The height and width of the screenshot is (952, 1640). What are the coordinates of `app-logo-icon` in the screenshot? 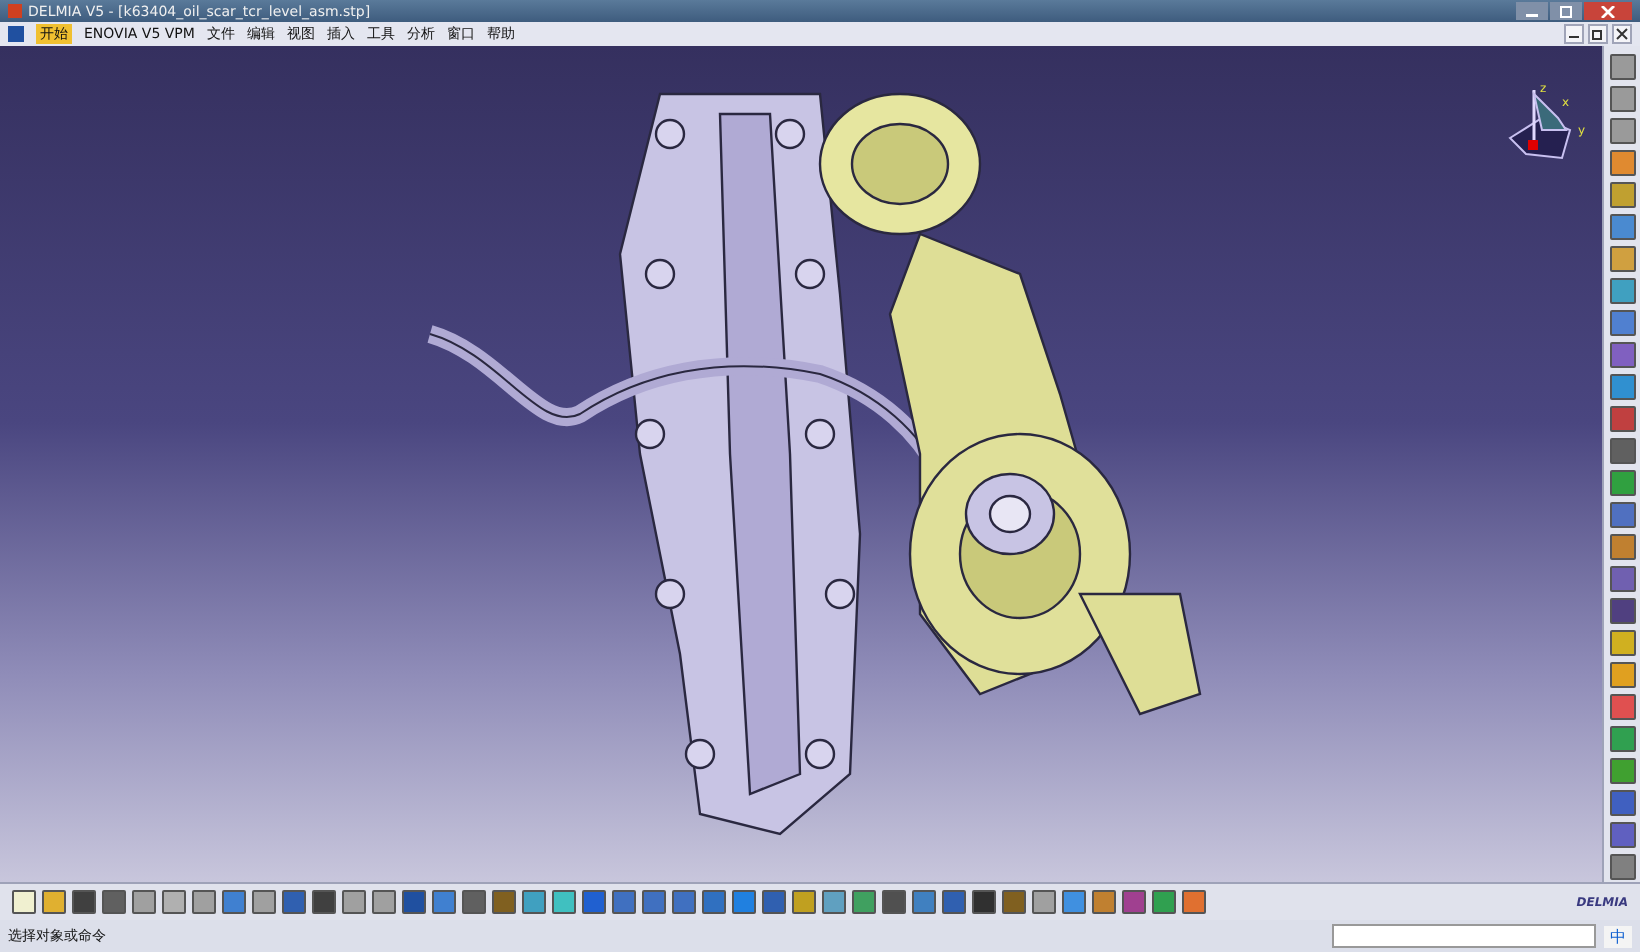 It's located at (15, 11).